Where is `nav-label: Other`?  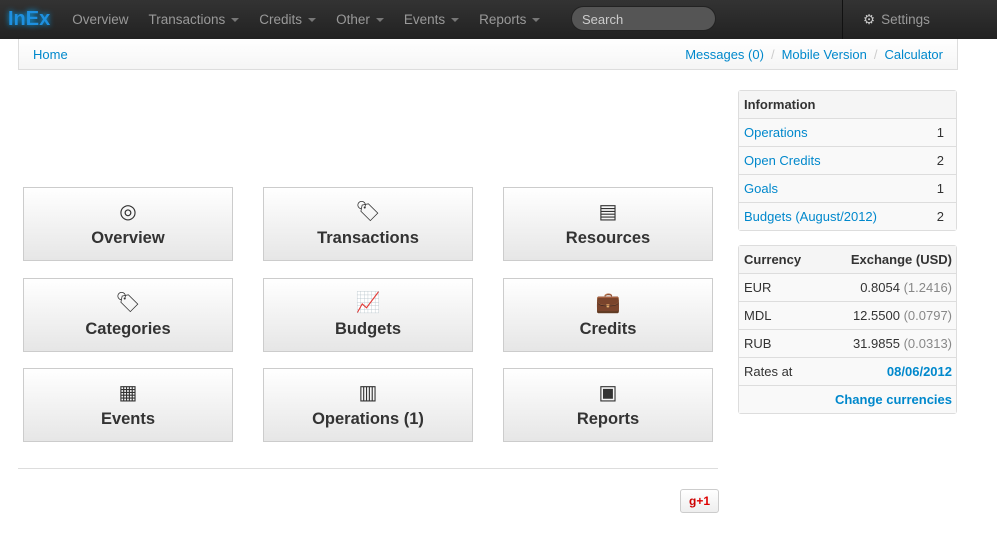 nav-label: Other is located at coordinates (353, 19).